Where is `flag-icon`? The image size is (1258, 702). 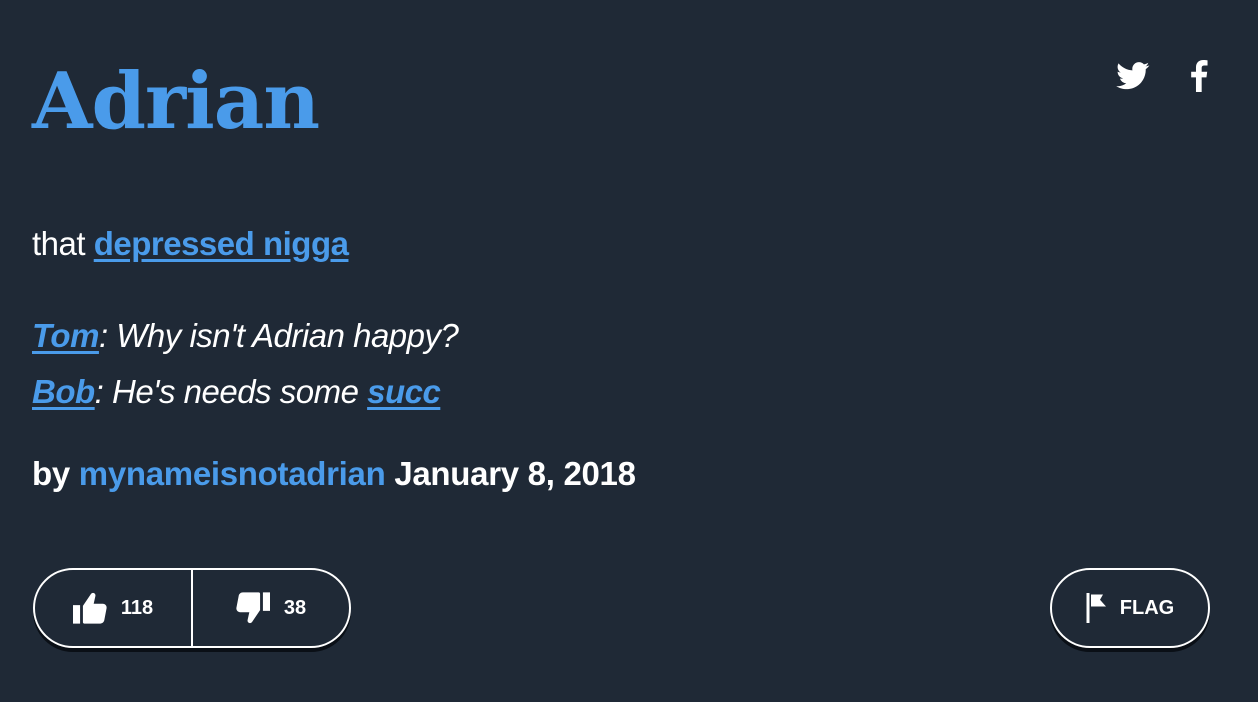 flag-icon is located at coordinates (1096, 608).